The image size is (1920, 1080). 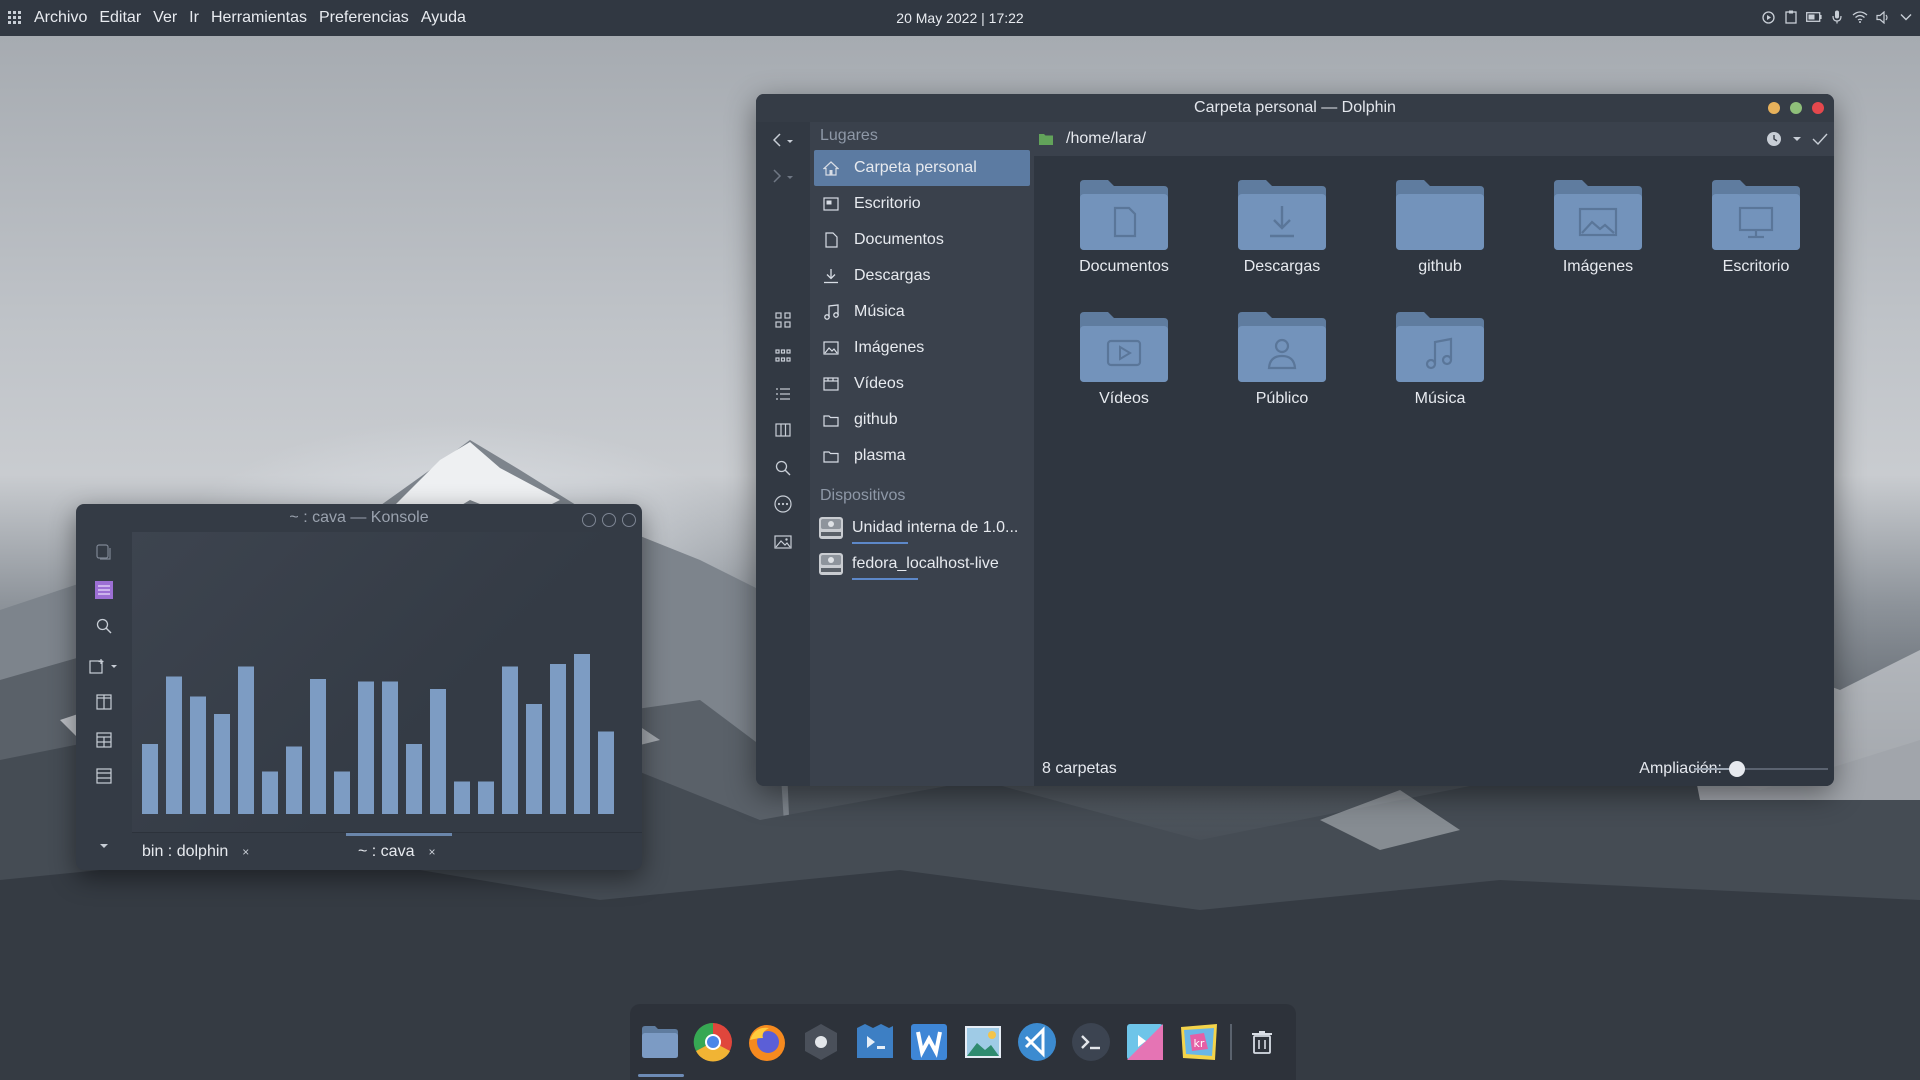 I want to click on history-icon, so click(x=1774, y=139).